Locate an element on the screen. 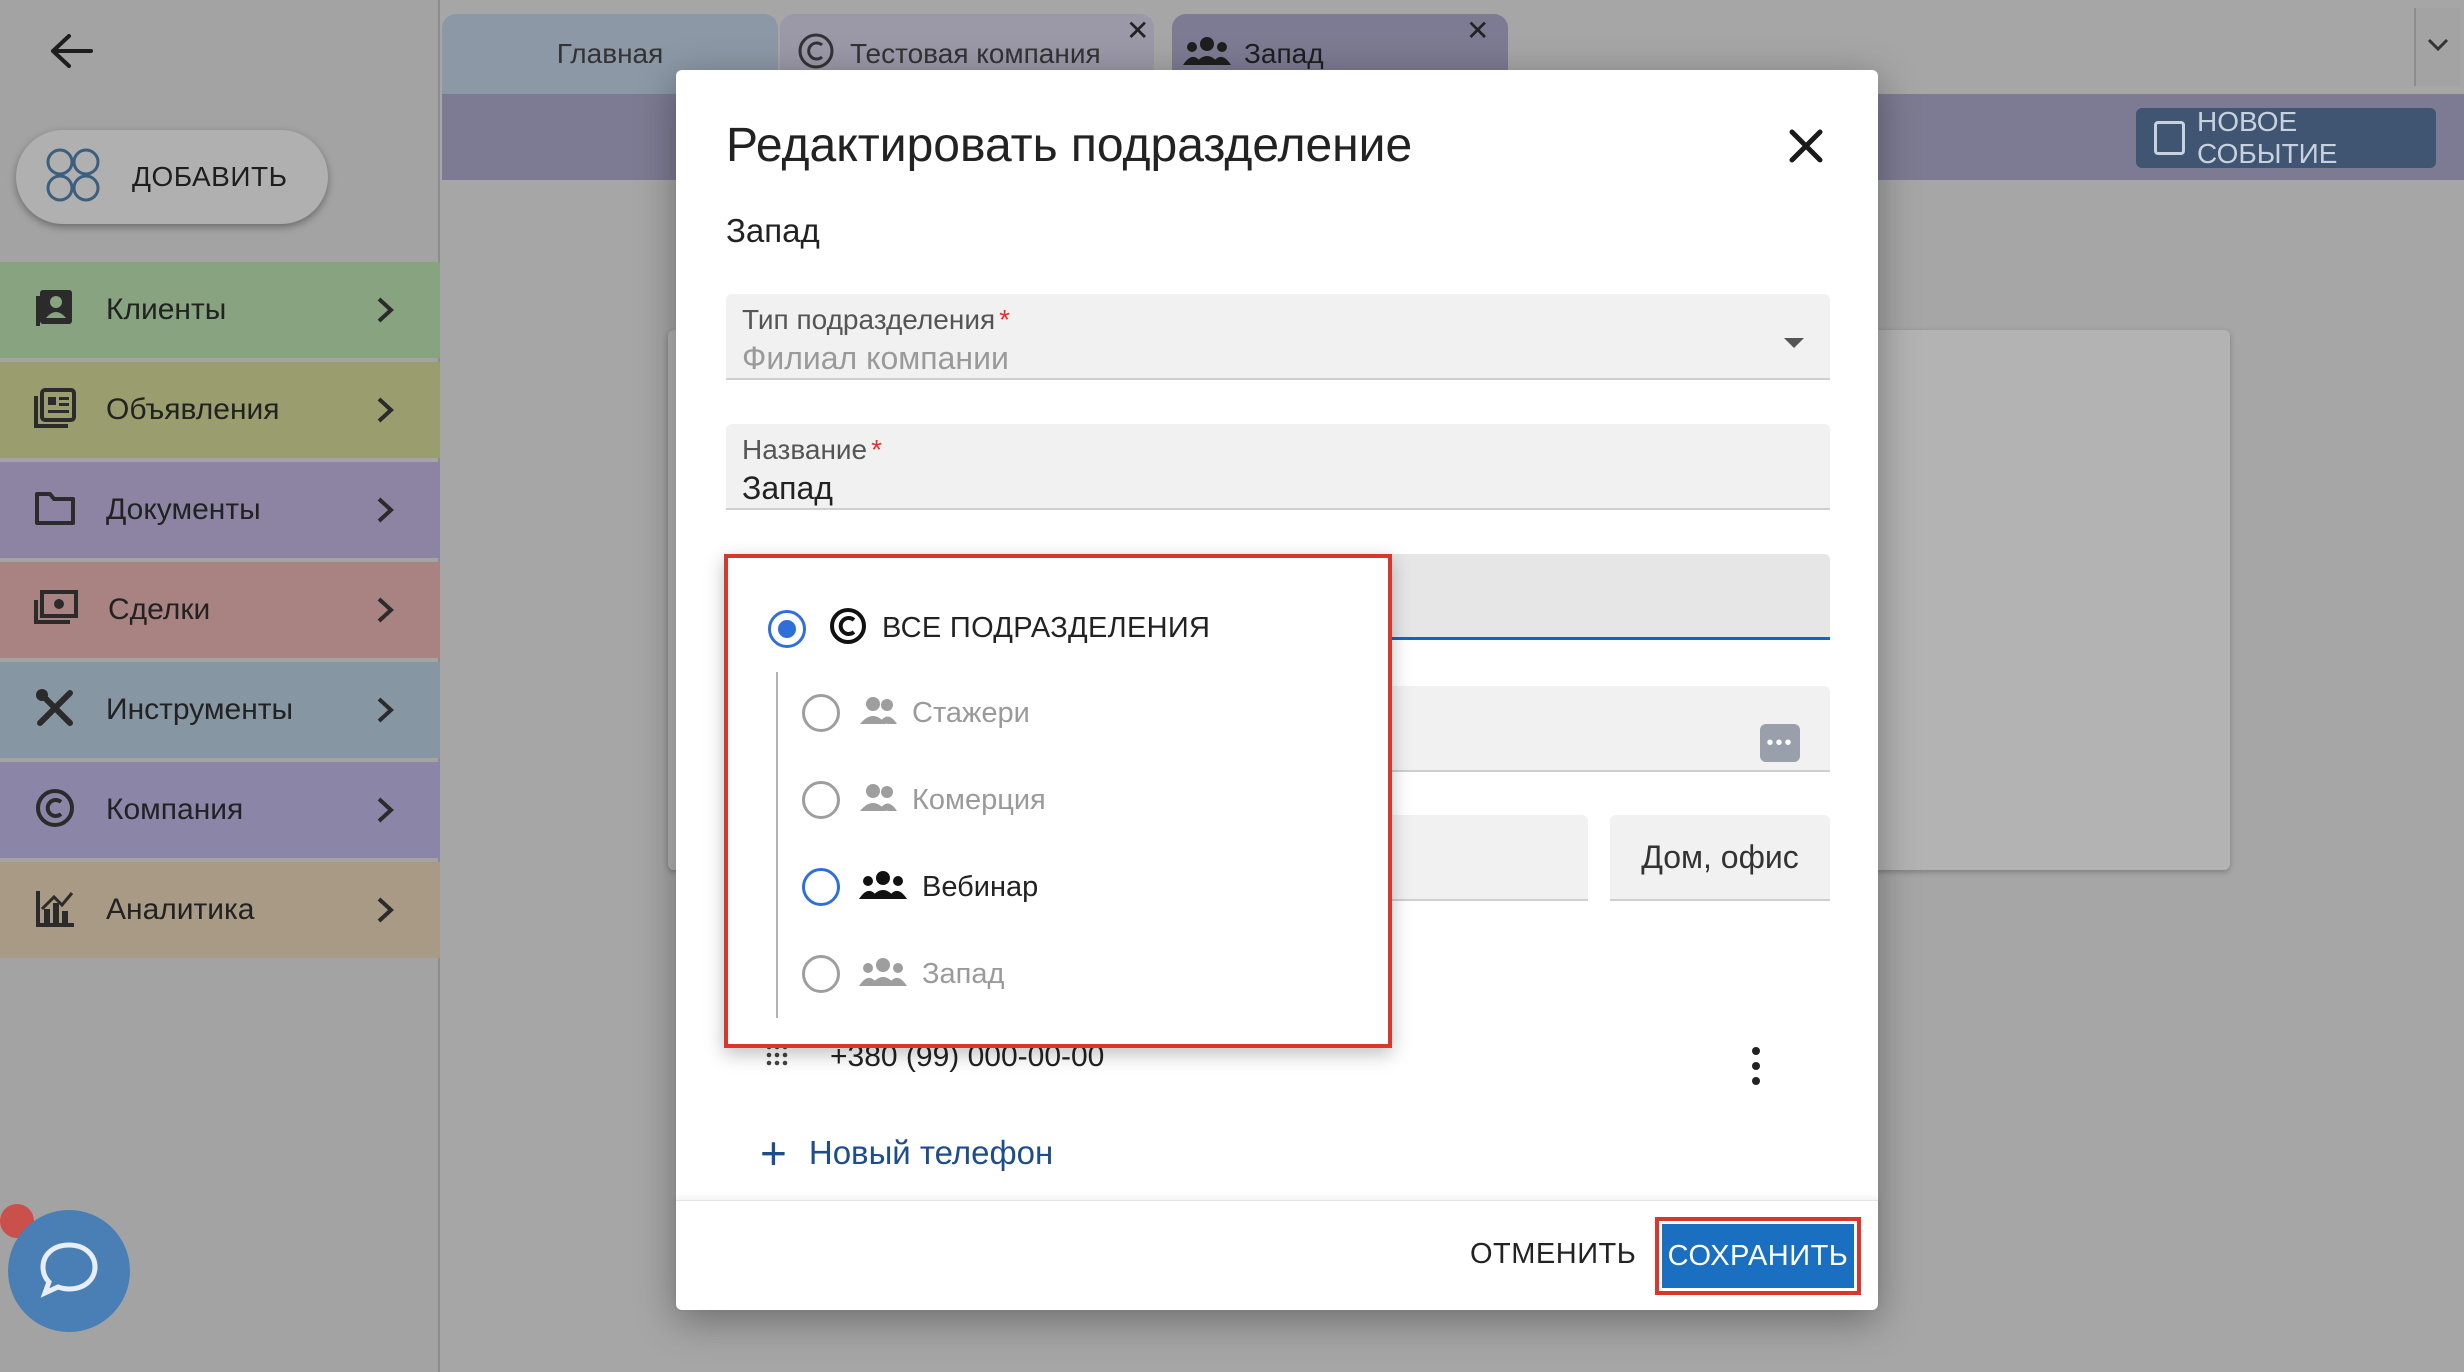 The height and width of the screenshot is (1372, 2464). close-icon is located at coordinates (1806, 146).